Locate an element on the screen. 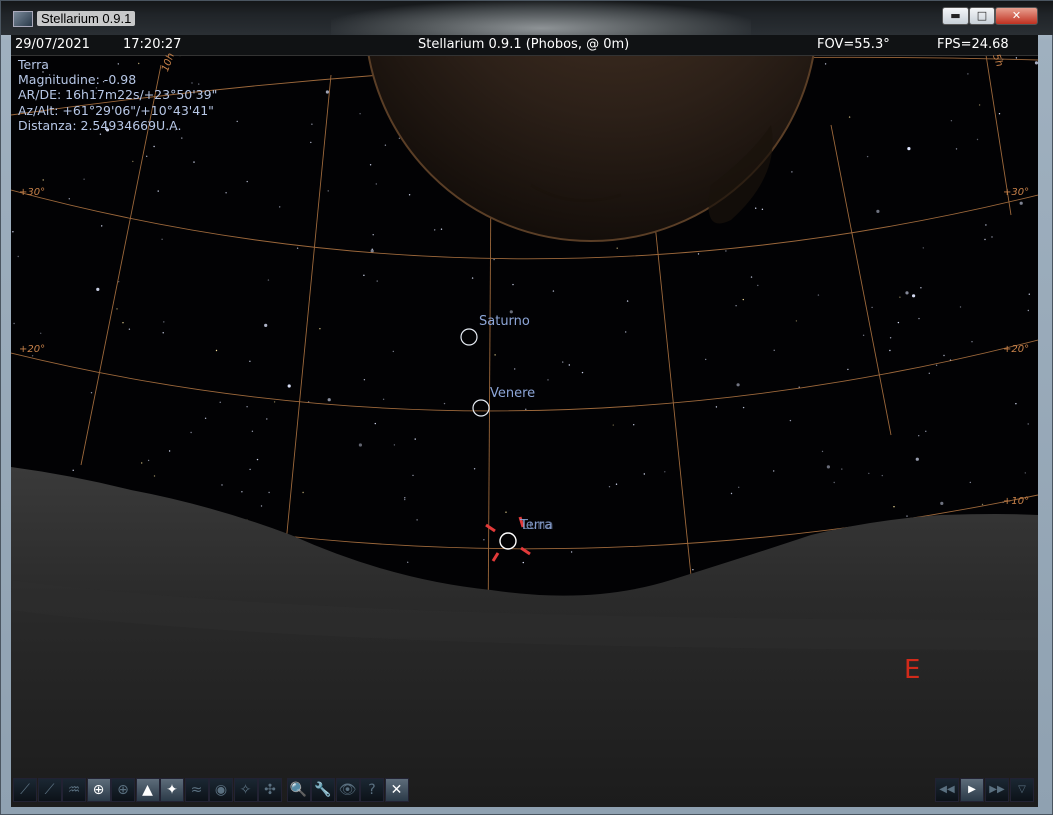  now-button: ▽ is located at coordinates (1022, 790).